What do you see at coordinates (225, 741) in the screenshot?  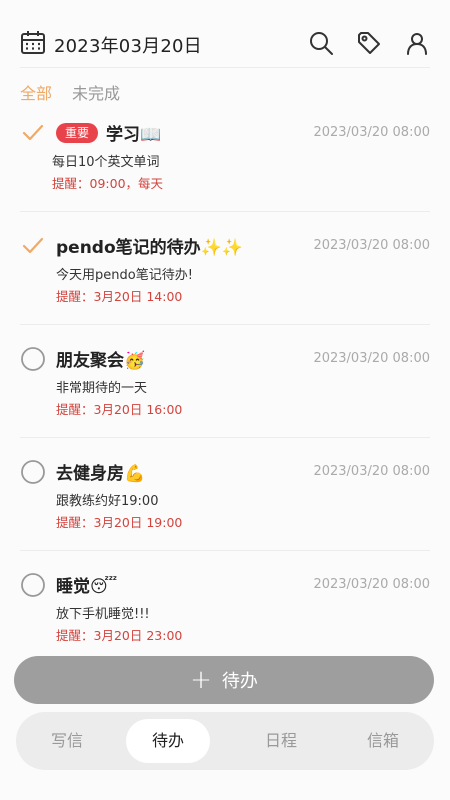 I see `bottom-nav: 写信 待办 日程 信箱` at bounding box center [225, 741].